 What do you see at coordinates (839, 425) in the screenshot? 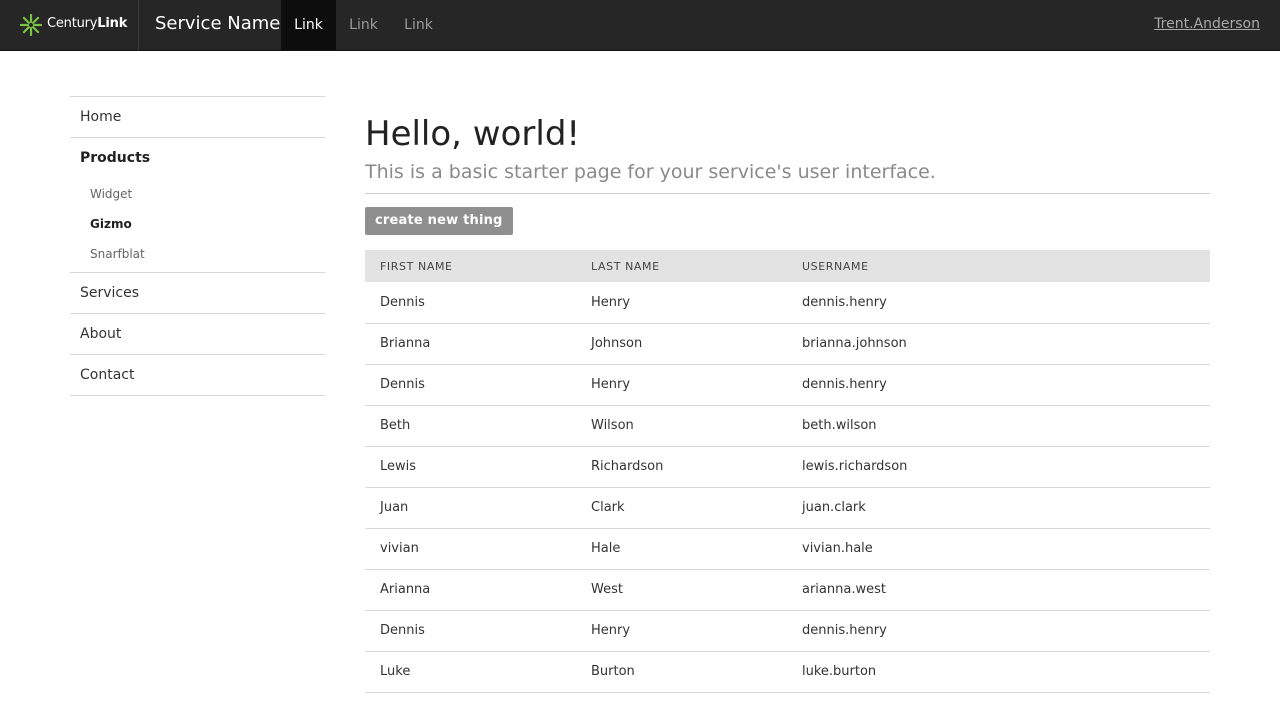
I see `username-cell: beth.wilson` at bounding box center [839, 425].